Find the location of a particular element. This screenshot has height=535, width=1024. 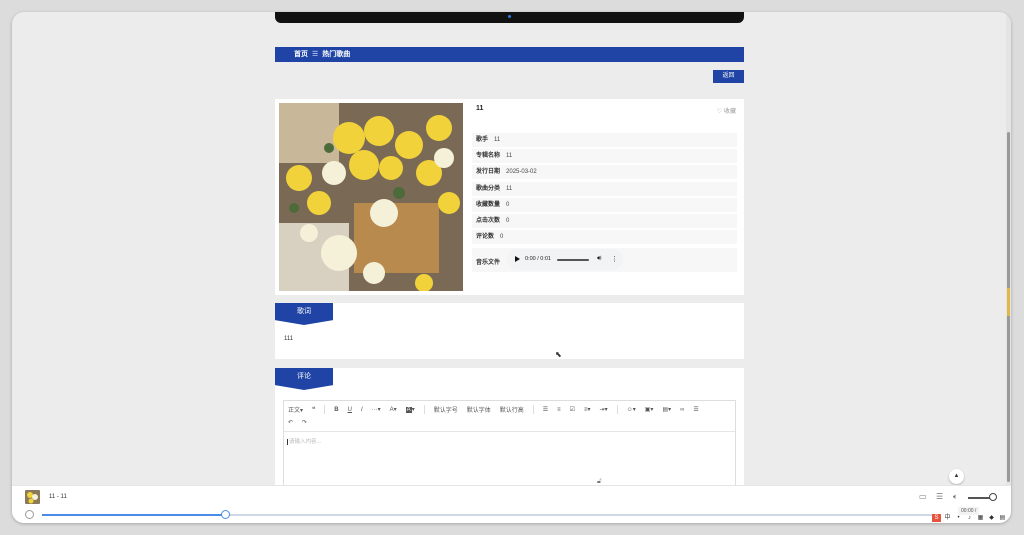

link-icon: ∞ is located at coordinates (682, 410).